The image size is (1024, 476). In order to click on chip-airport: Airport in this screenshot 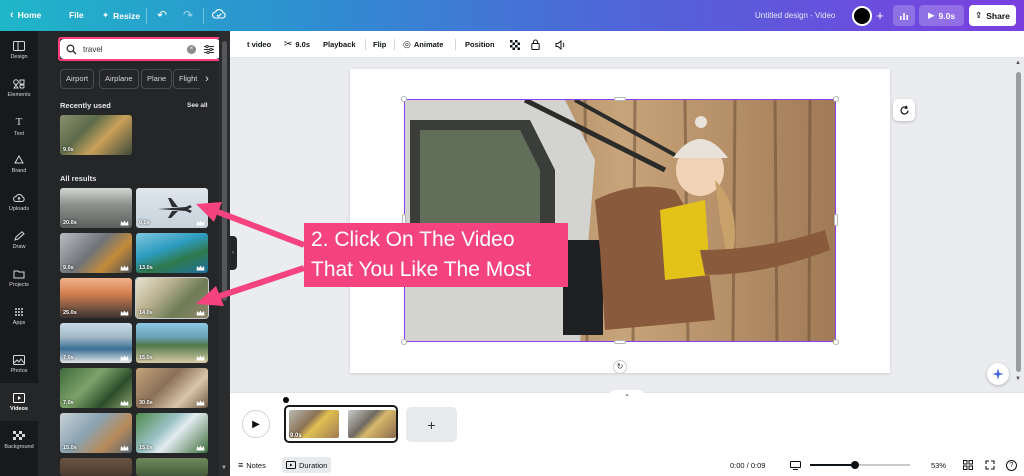, I will do `click(77, 79)`.